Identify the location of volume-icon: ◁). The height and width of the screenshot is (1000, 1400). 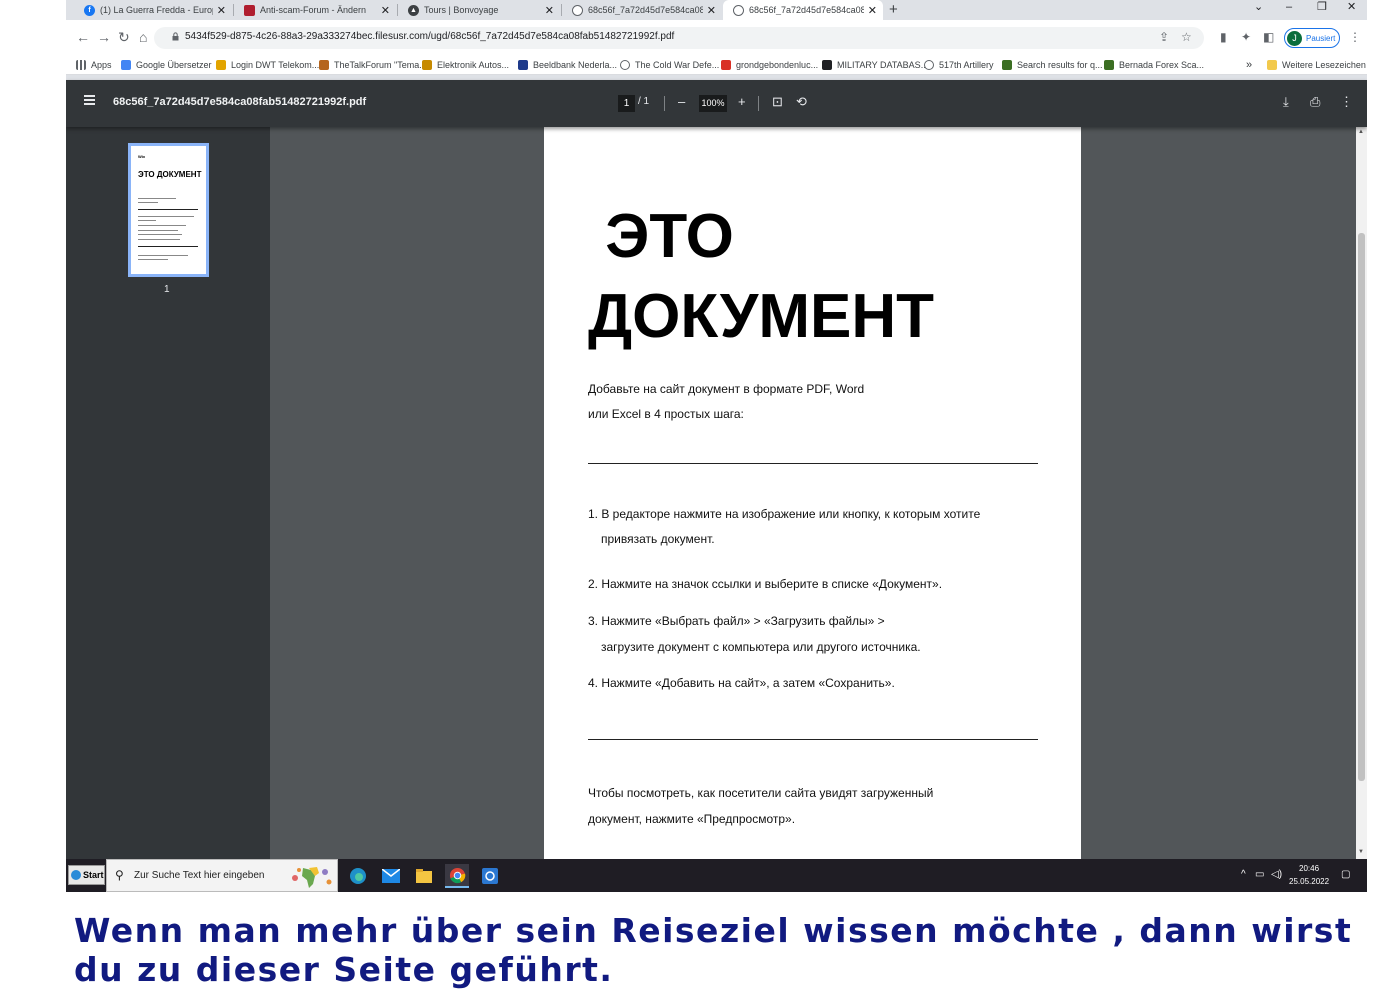
(1276, 874).